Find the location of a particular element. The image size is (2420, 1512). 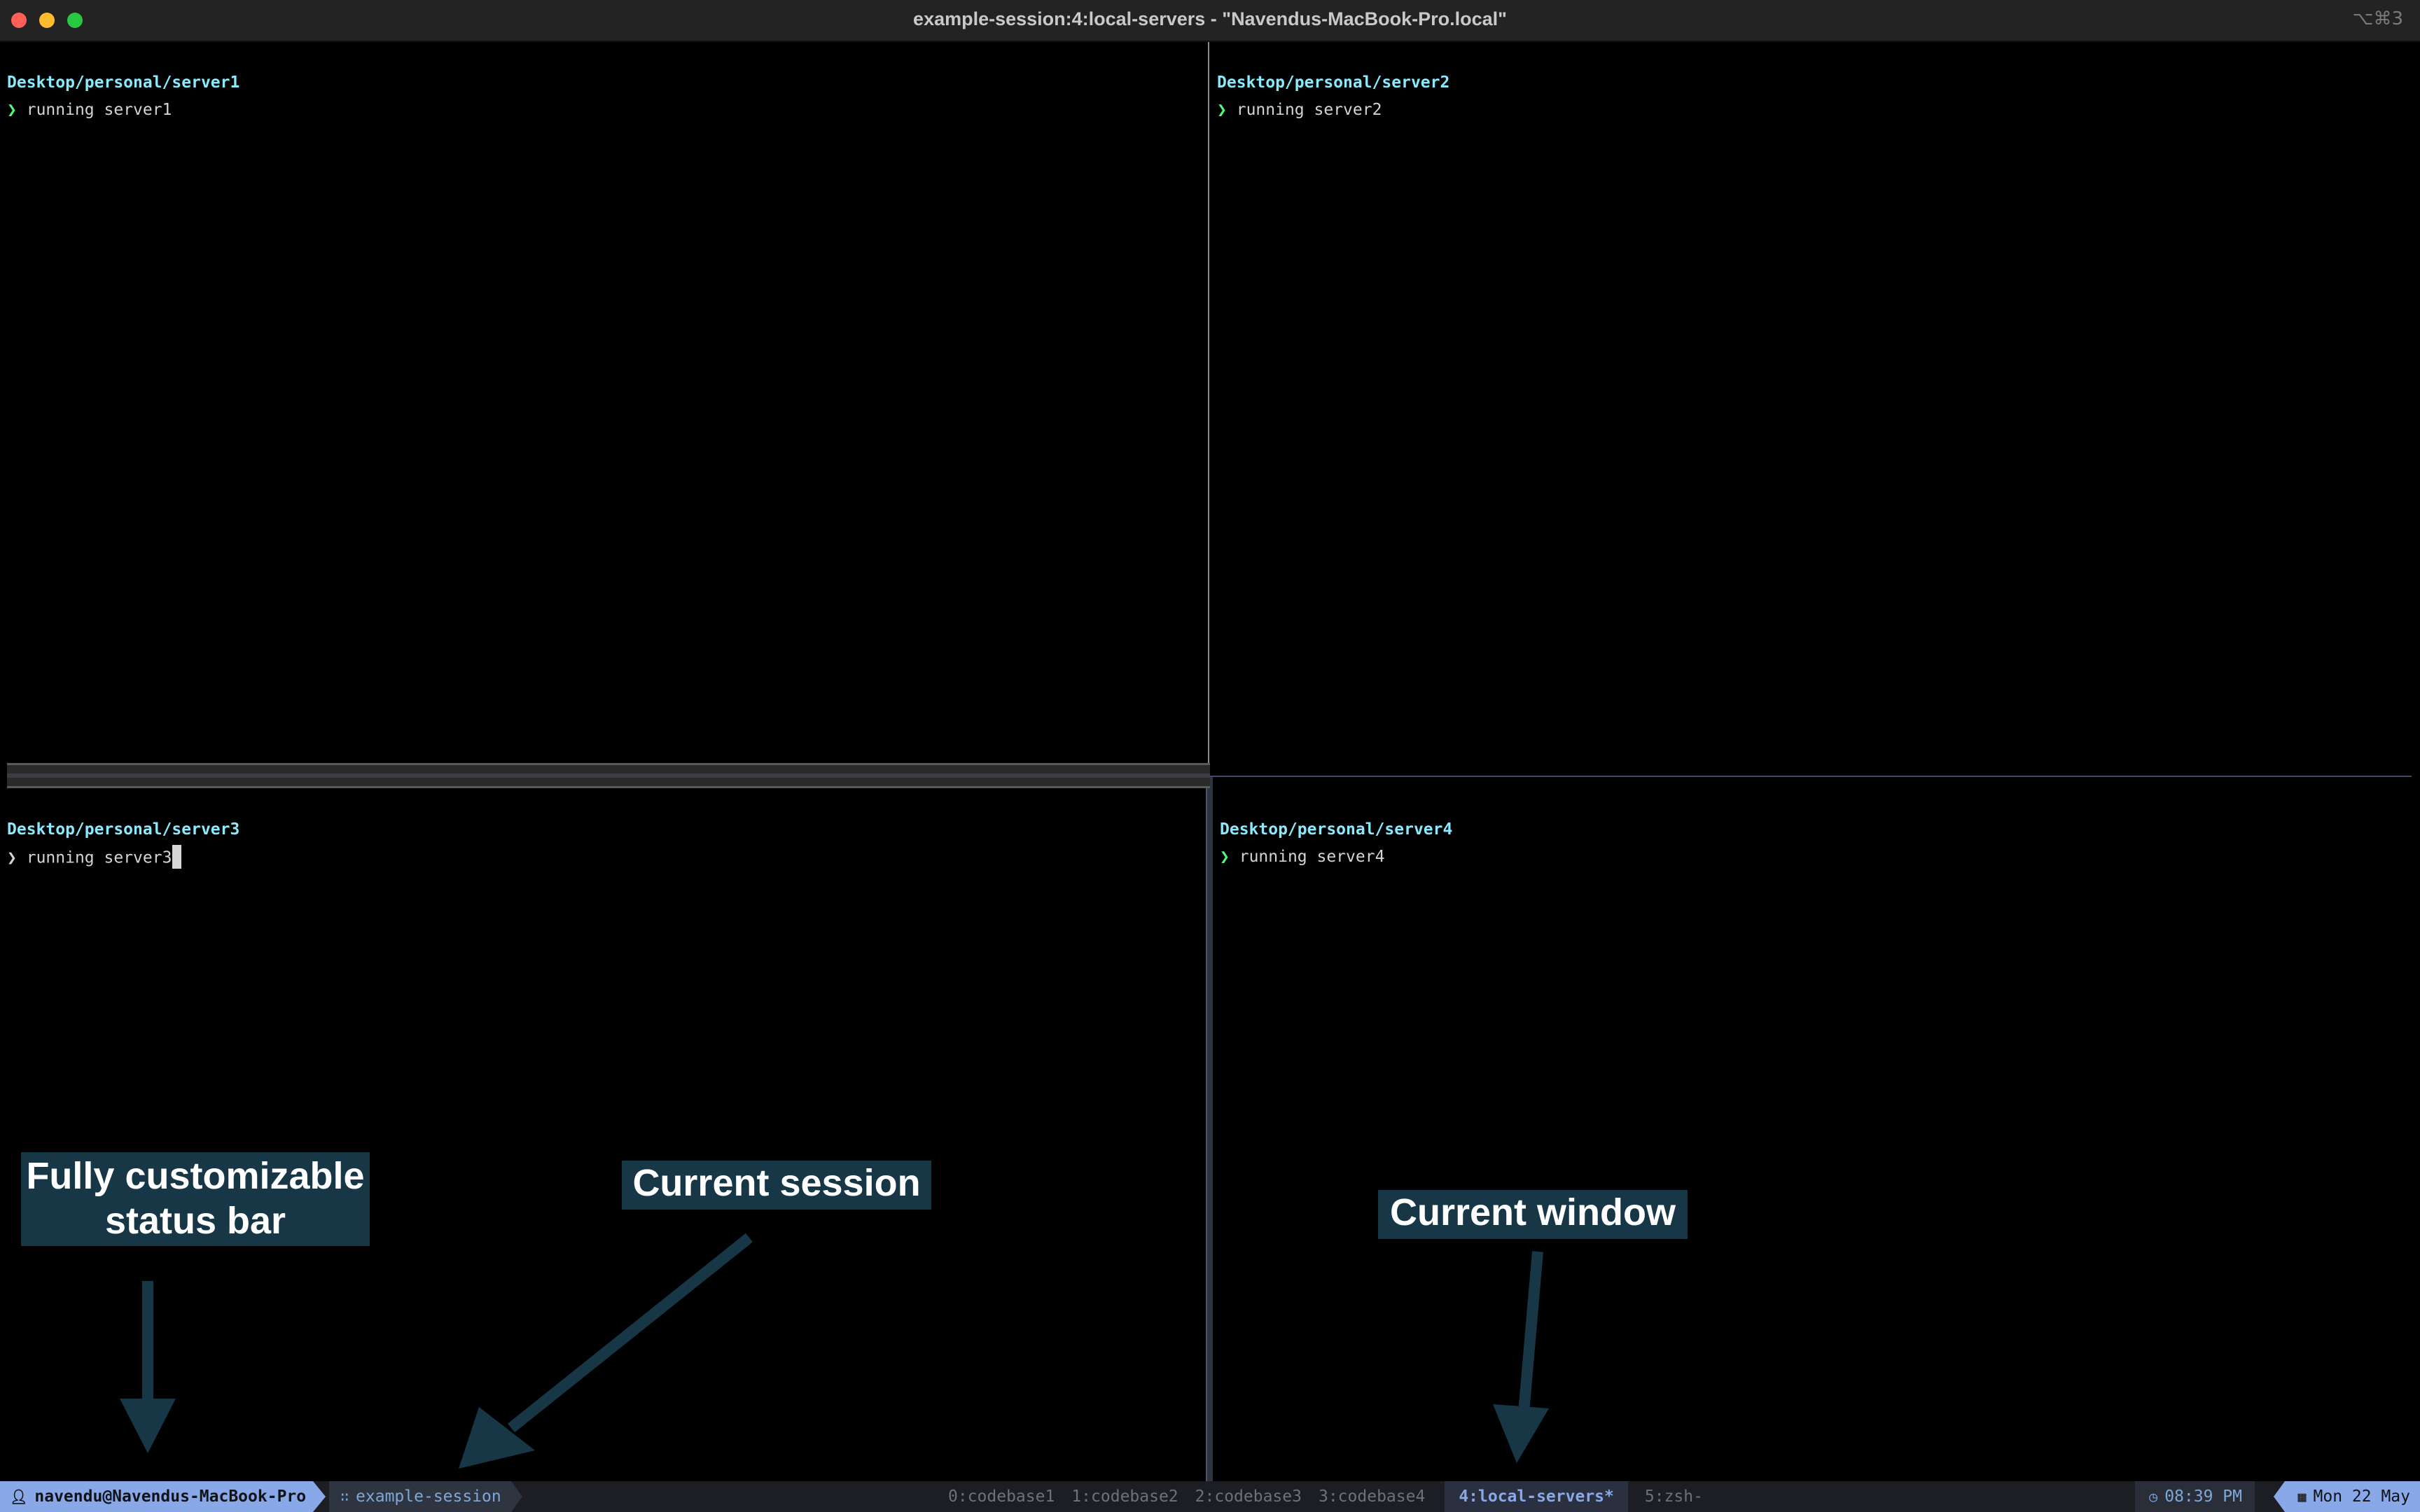

pane-command: running server4 is located at coordinates (1312, 857).